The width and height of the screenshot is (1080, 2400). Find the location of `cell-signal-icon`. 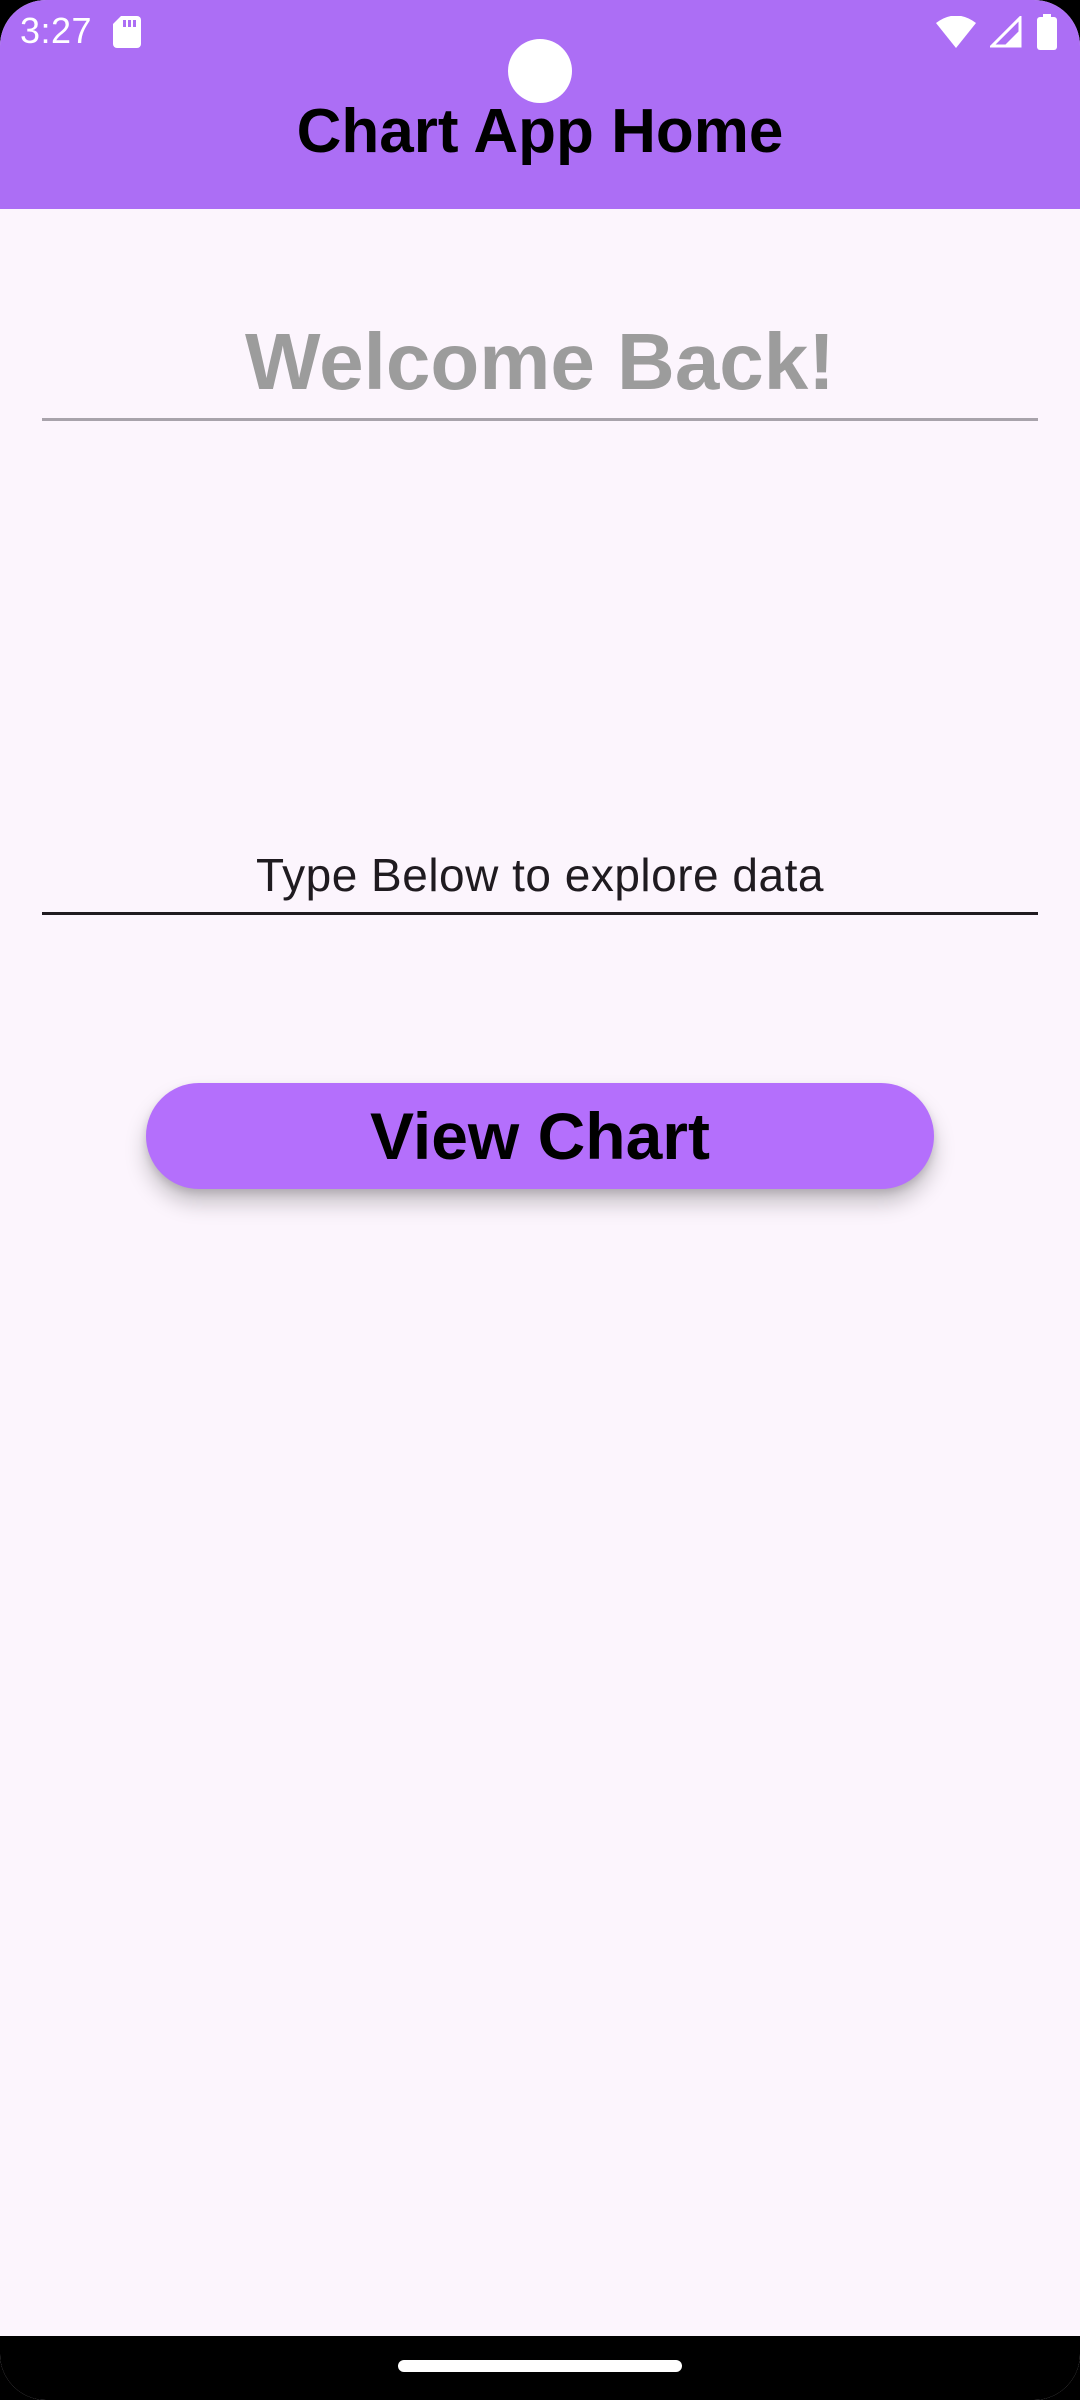

cell-signal-icon is located at coordinates (1006, 32).